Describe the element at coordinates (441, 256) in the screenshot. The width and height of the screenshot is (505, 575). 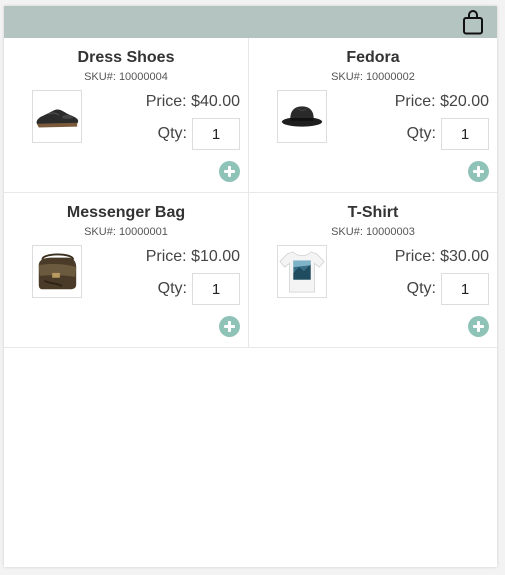
I see `product-price: Price: $30.00` at that location.